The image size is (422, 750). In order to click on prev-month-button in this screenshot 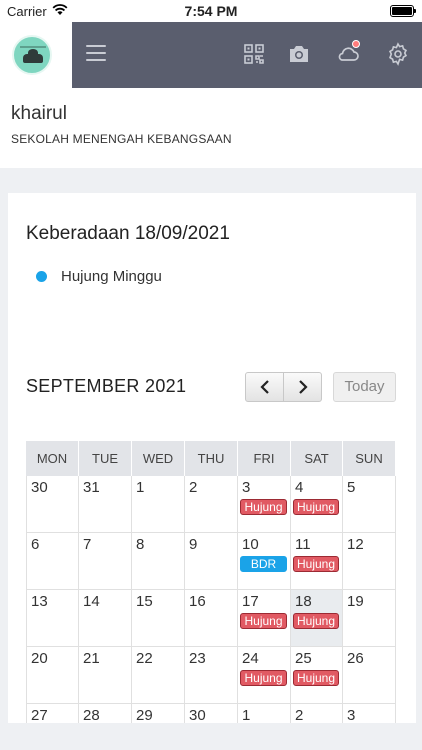, I will do `click(265, 387)`.